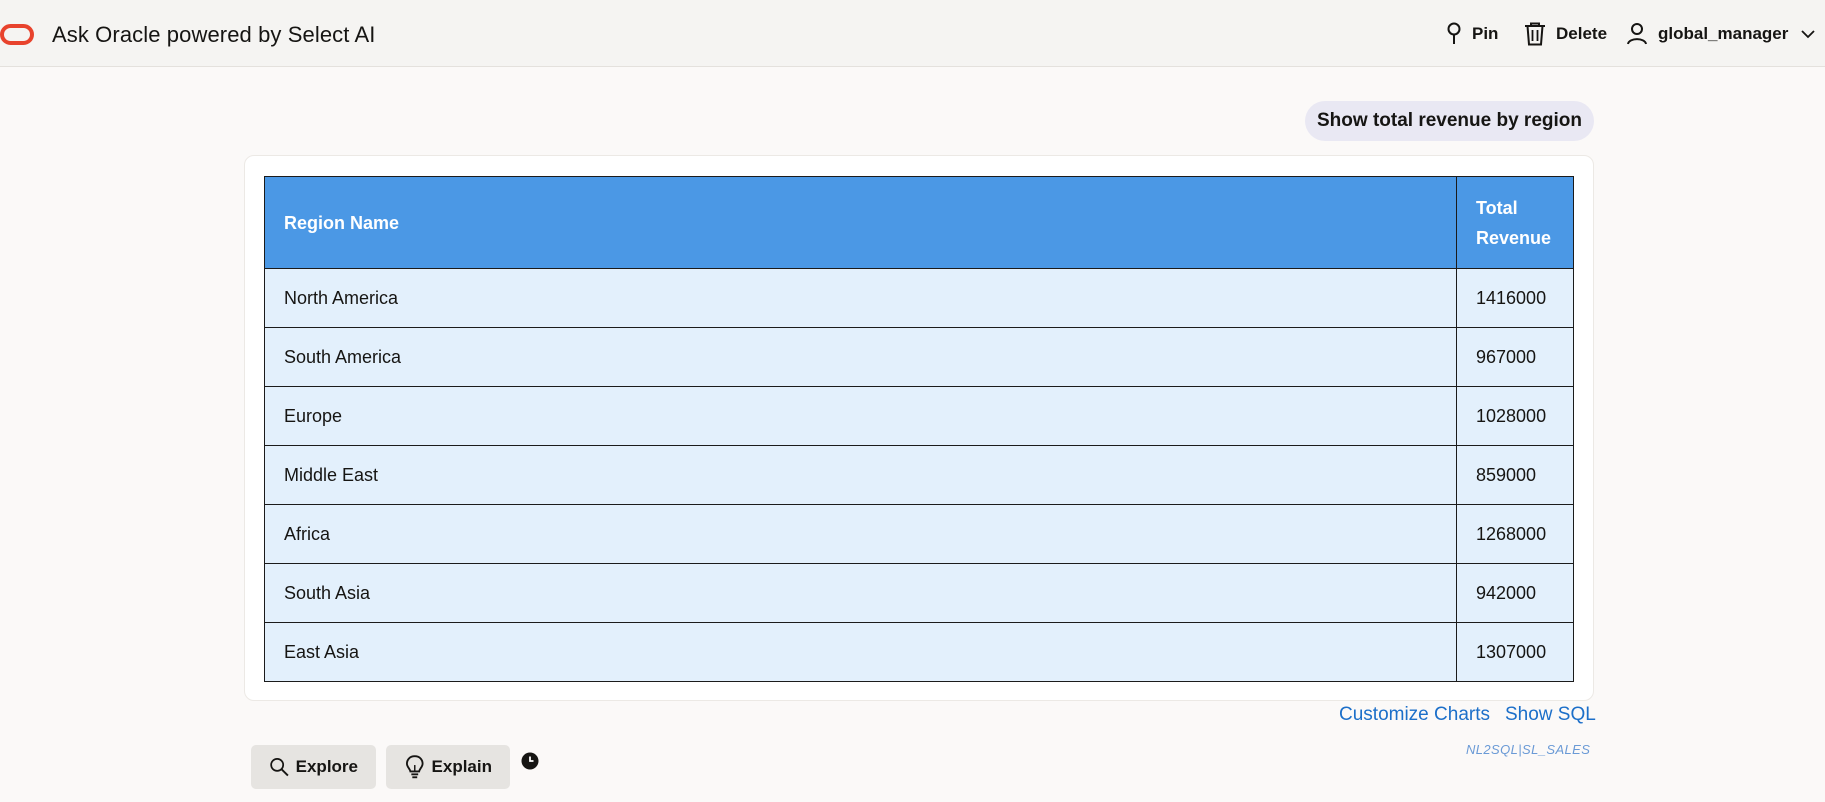 The height and width of the screenshot is (802, 1825). What do you see at coordinates (1515, 475) in the screenshot?
I see `revenue-cell: 859000` at bounding box center [1515, 475].